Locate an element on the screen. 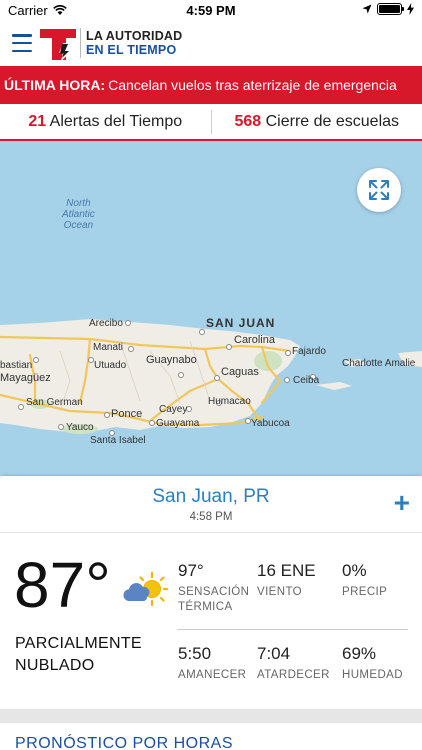 Image resolution: width=422 pixels, height=750 pixels. place-label-arecibo: Arecibo is located at coordinates (106, 323).